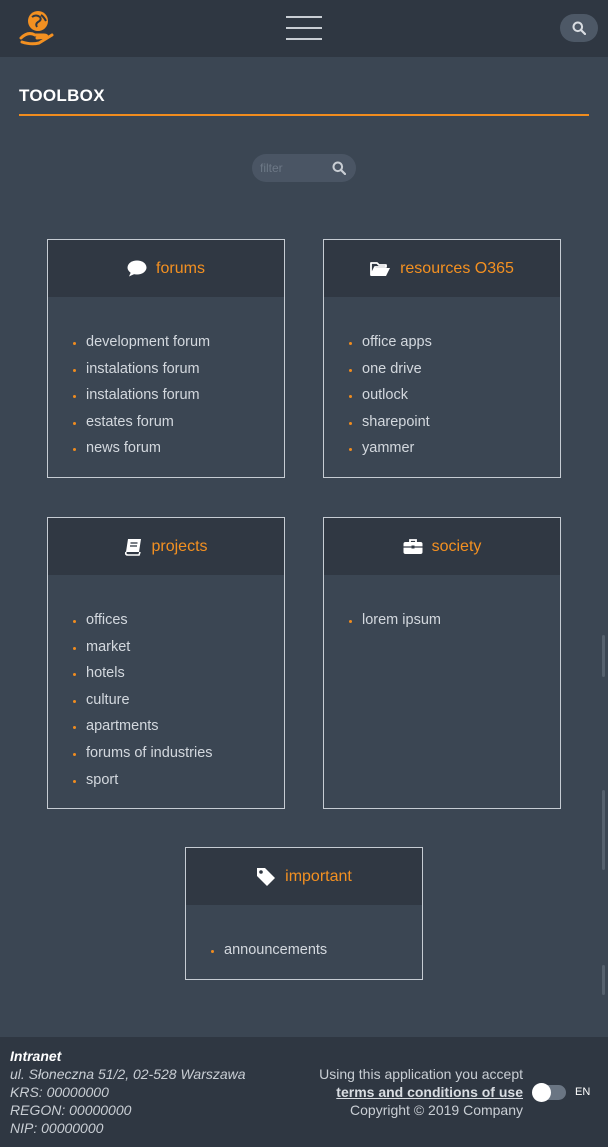 The height and width of the screenshot is (1147, 608). What do you see at coordinates (178, 780) in the screenshot?
I see `list-item: sport` at bounding box center [178, 780].